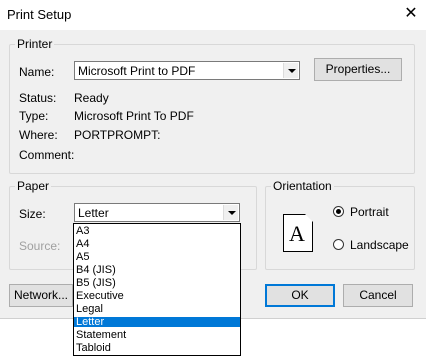 The height and width of the screenshot is (358, 426). What do you see at coordinates (137, 71) in the screenshot?
I see `printer-name-value: Microsoft Print to PDF` at bounding box center [137, 71].